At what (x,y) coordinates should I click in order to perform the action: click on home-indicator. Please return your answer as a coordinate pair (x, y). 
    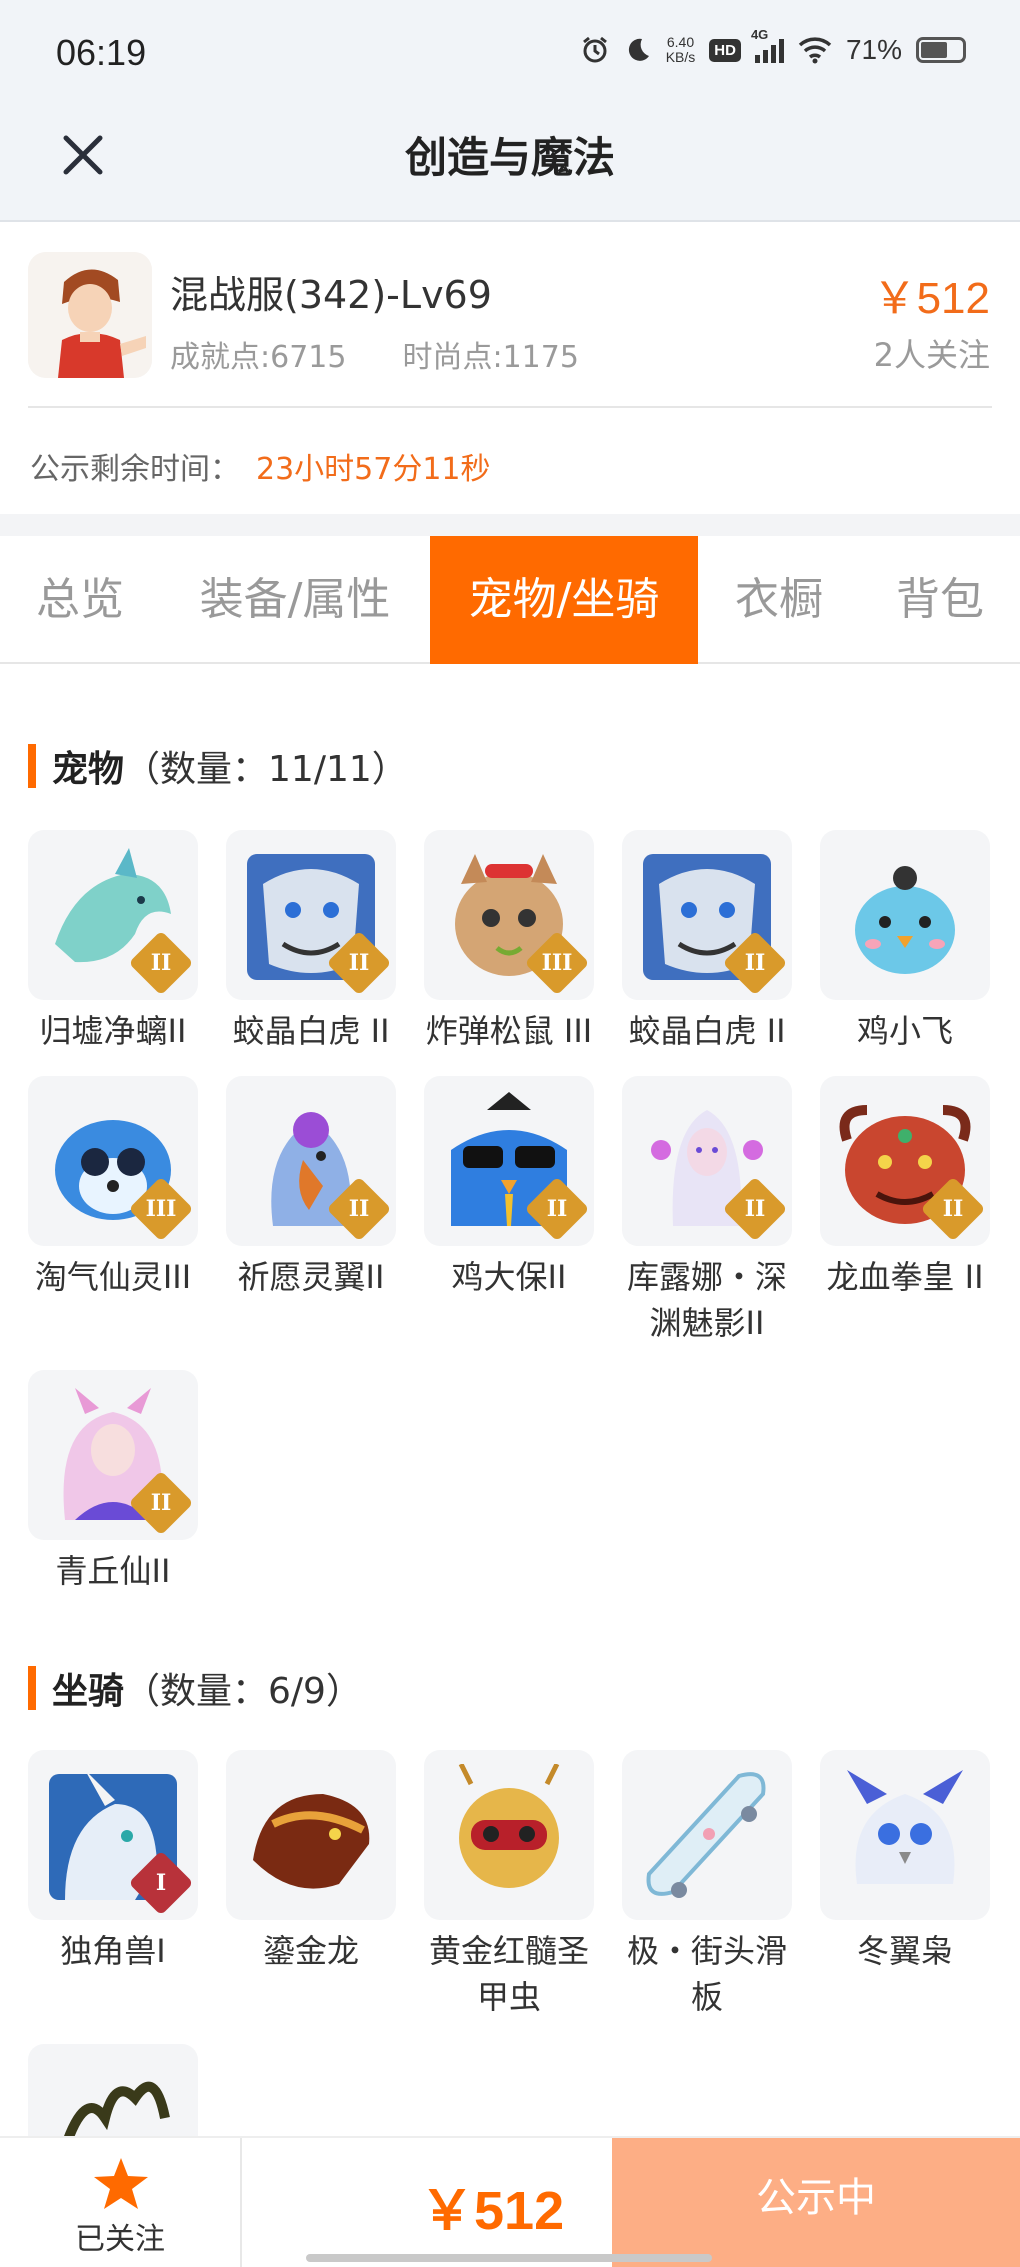
    Looking at the image, I should click on (509, 2258).